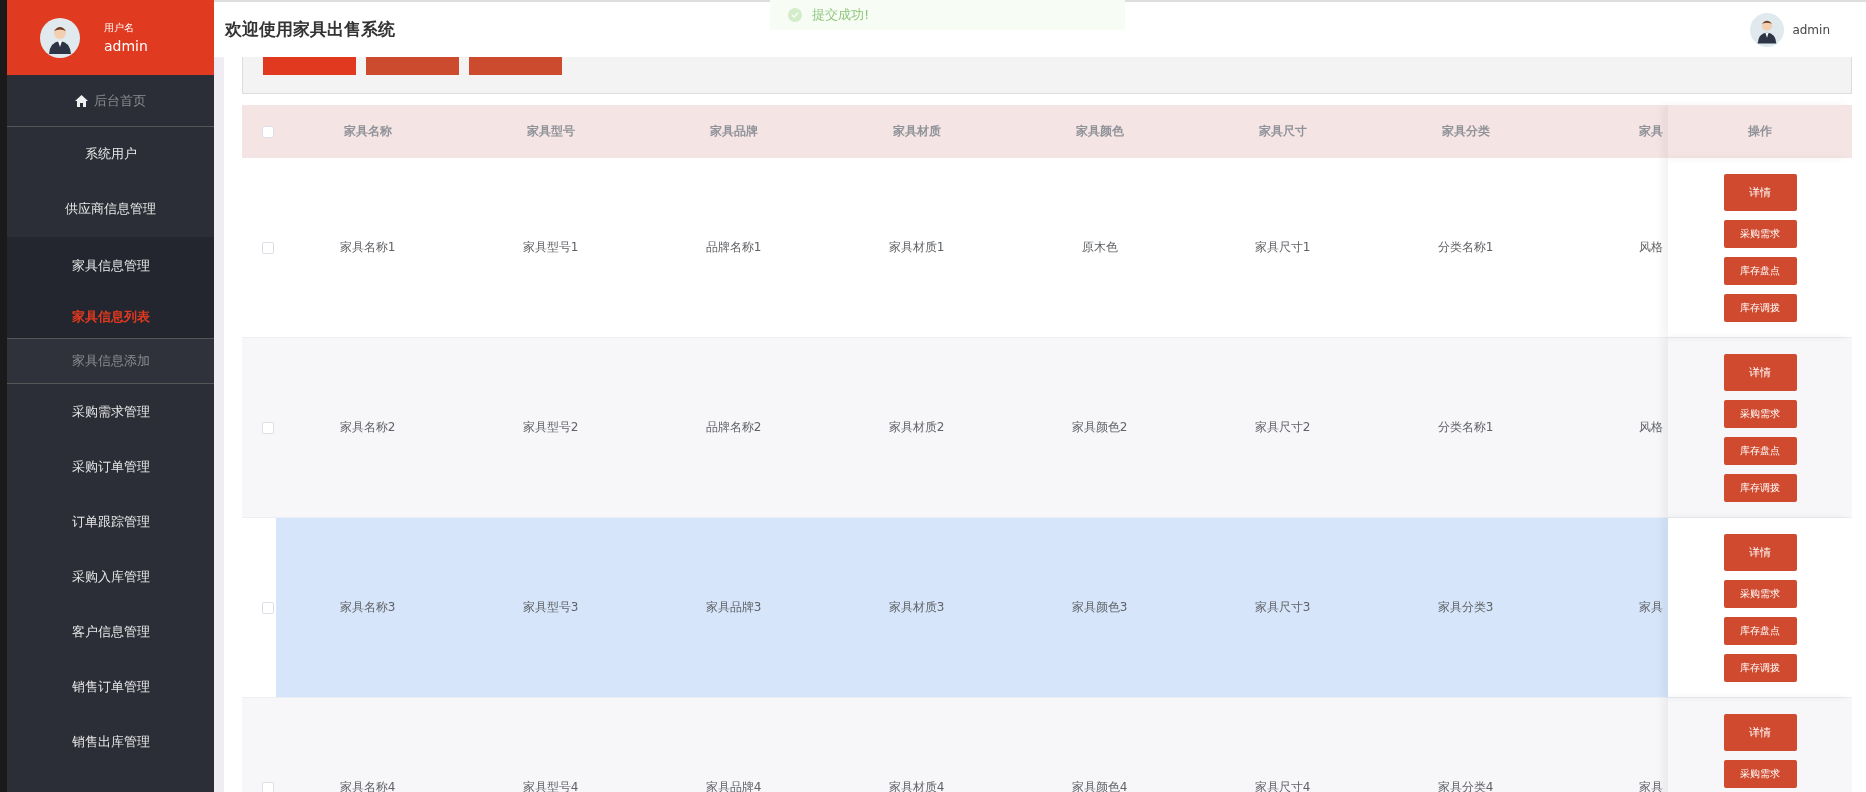 This screenshot has height=792, width=1866. Describe the element at coordinates (119, 28) in the screenshot. I see `user-label: 用户名` at that location.